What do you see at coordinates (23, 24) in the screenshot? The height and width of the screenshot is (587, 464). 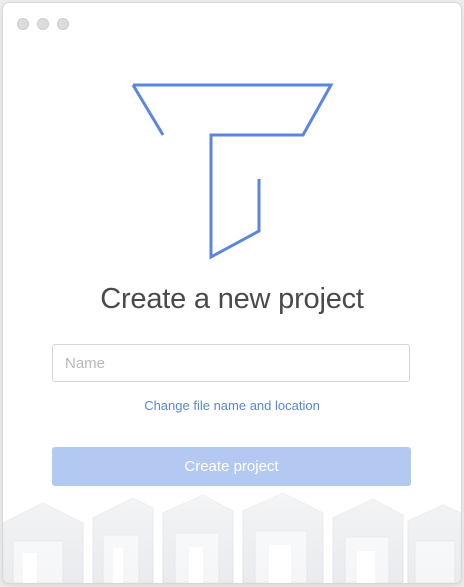 I see `close-window-button` at bounding box center [23, 24].